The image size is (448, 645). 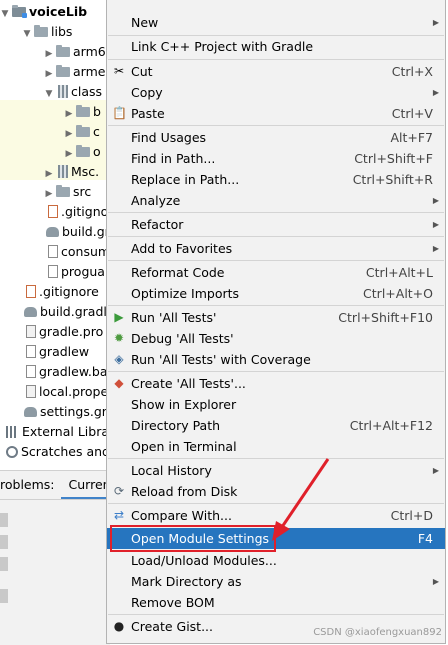 I want to click on menu-item-paste: 📋 Paste Ctrl+V, so click(x=276, y=113).